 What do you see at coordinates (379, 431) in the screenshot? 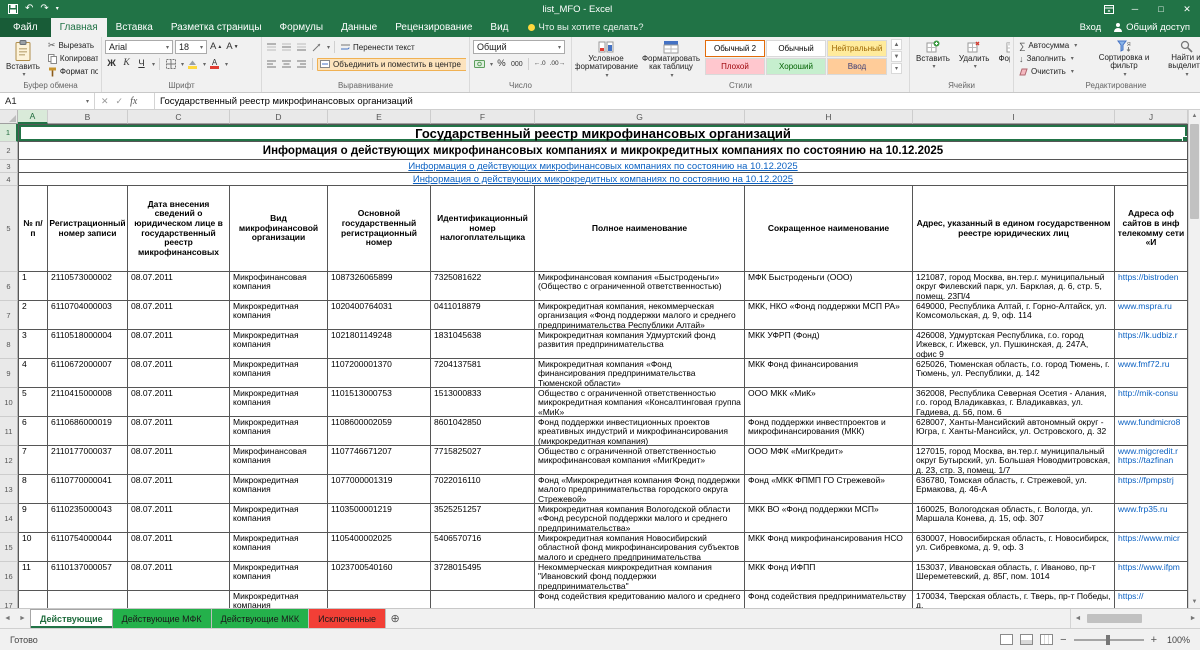
I see `data-cell: 1108600002059` at bounding box center [379, 431].